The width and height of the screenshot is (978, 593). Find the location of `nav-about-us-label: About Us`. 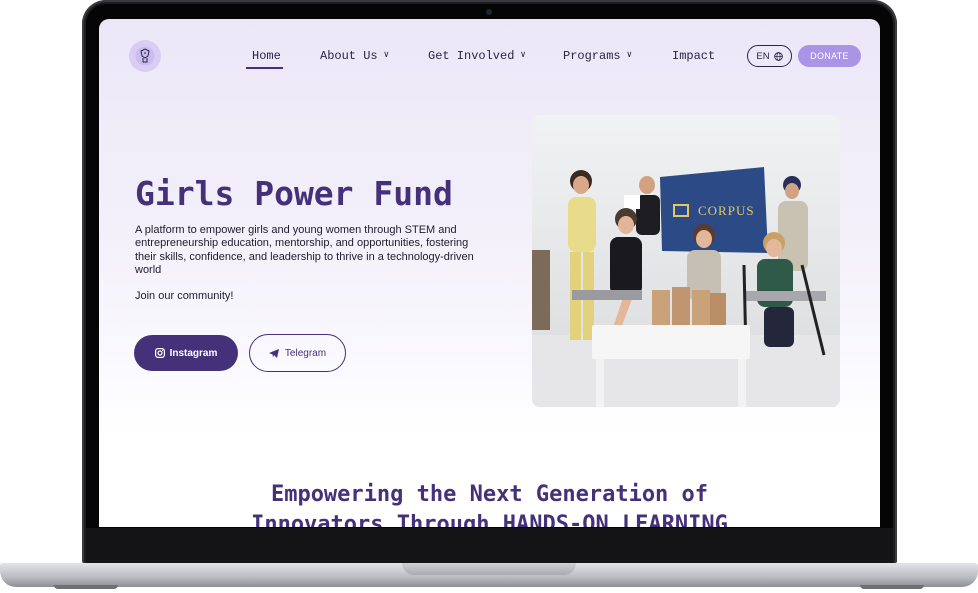

nav-about-us-label: About Us is located at coordinates (349, 56).